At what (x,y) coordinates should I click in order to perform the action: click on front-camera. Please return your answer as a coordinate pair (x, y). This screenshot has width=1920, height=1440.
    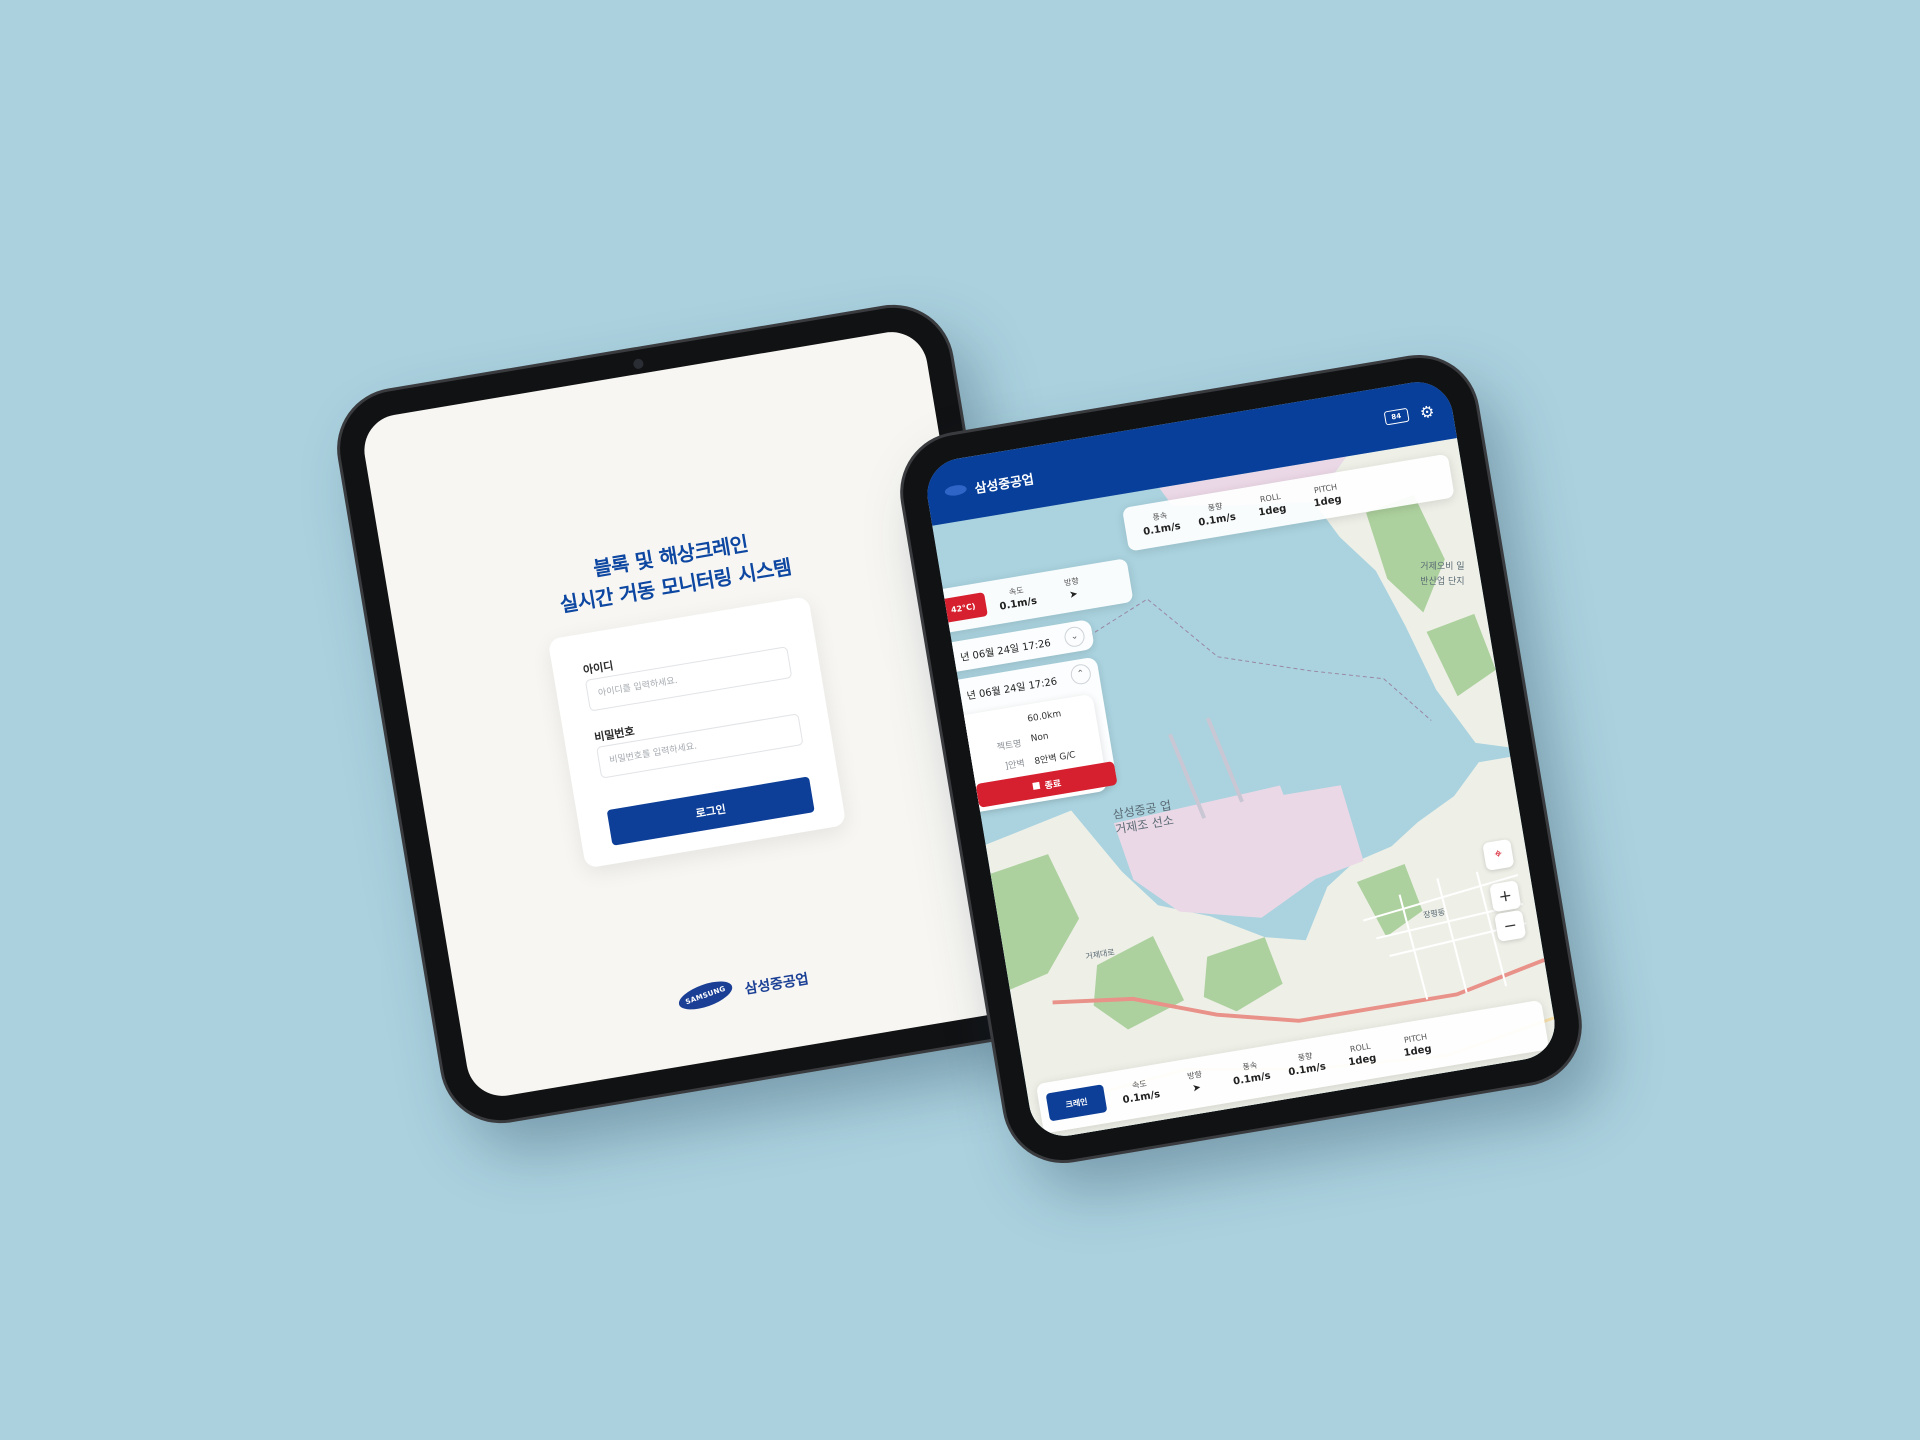
    Looking at the image, I should click on (638, 364).